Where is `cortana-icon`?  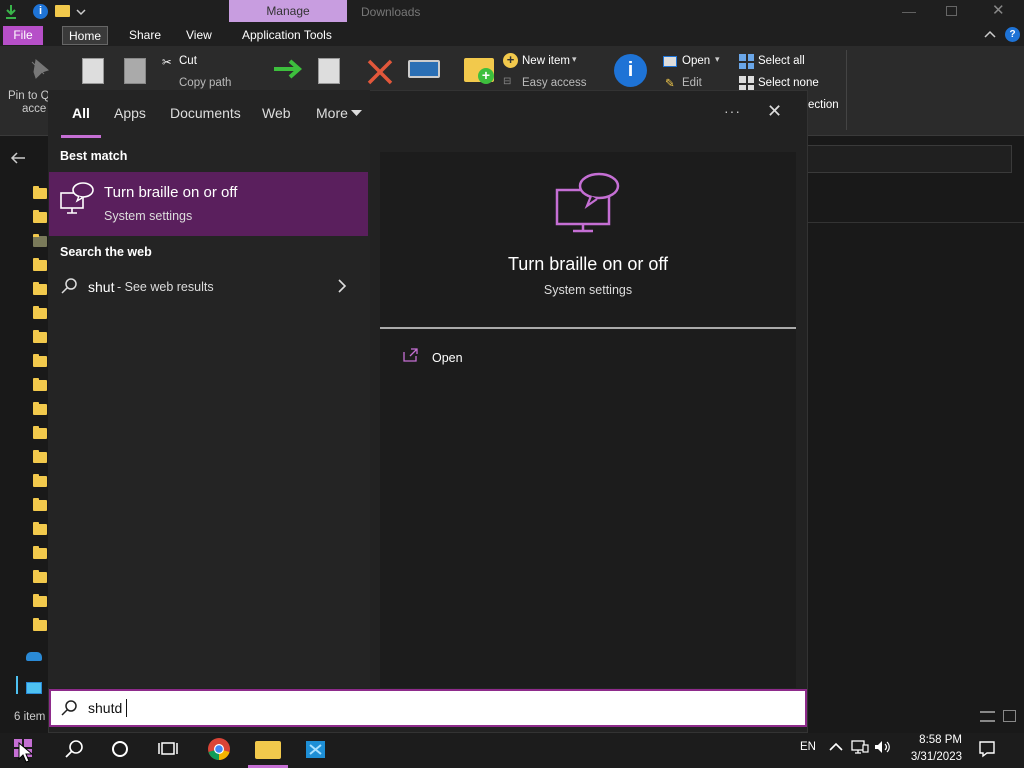
cortana-icon is located at coordinates (120, 750).